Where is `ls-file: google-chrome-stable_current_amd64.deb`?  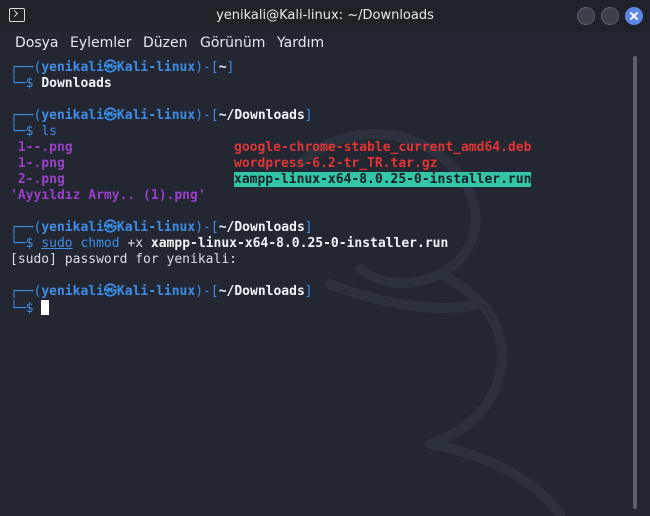
ls-file: google-chrome-stable_current_amd64.deb is located at coordinates (383, 147).